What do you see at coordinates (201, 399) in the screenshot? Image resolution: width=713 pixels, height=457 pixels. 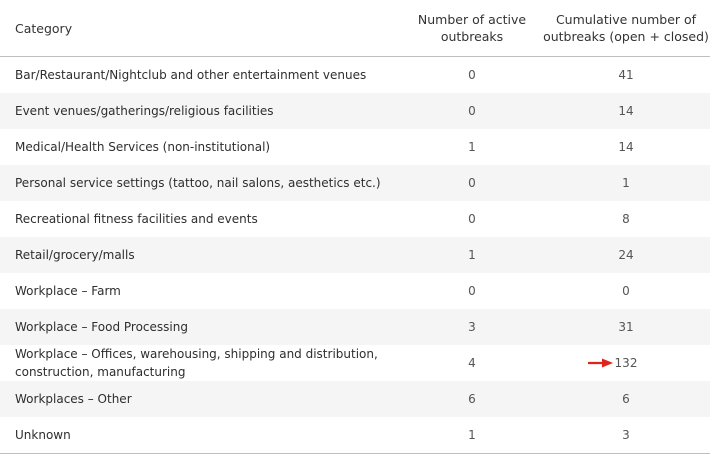 I see `category-cell: Workplaces – Other` at bounding box center [201, 399].